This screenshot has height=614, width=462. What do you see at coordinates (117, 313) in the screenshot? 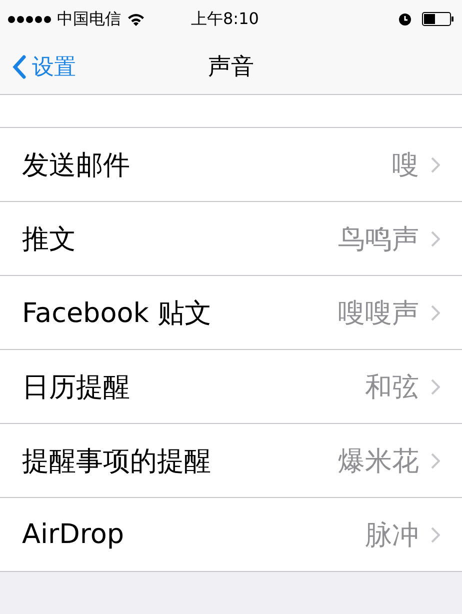
I see `row-label: Facebook 贴文` at bounding box center [117, 313].